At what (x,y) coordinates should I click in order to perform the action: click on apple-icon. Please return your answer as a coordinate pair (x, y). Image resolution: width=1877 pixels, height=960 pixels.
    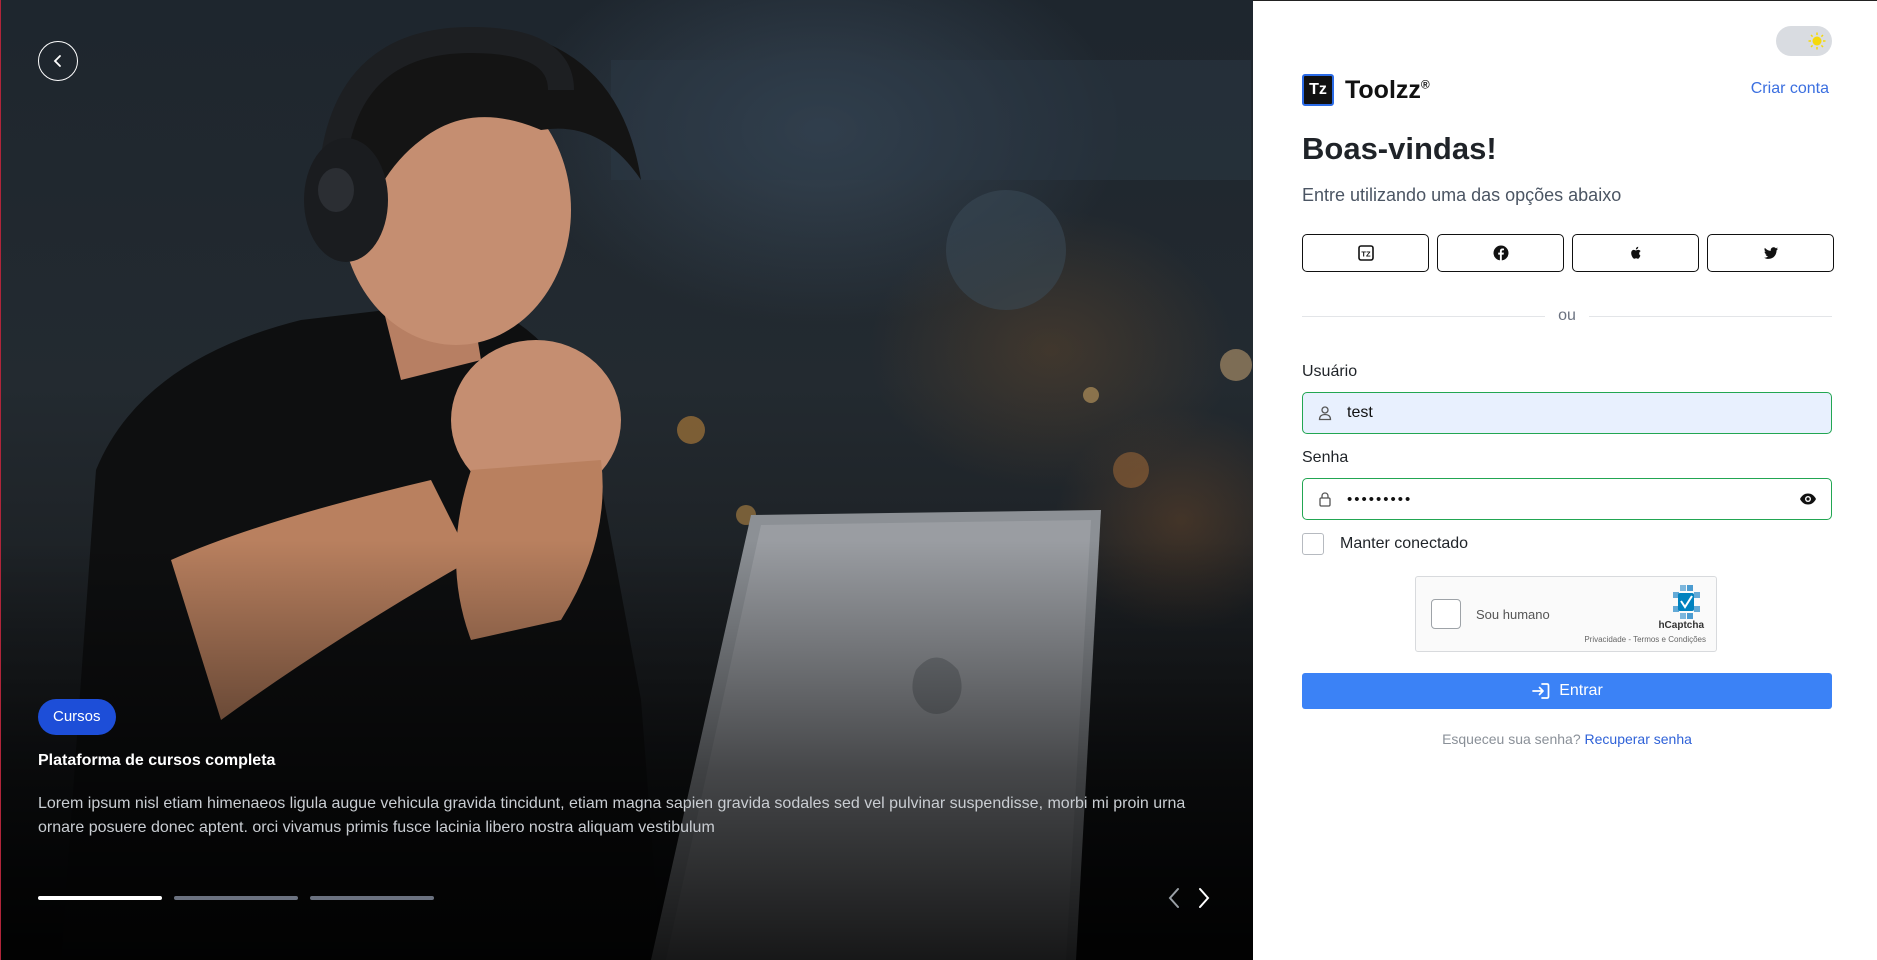
    Looking at the image, I should click on (1635, 252).